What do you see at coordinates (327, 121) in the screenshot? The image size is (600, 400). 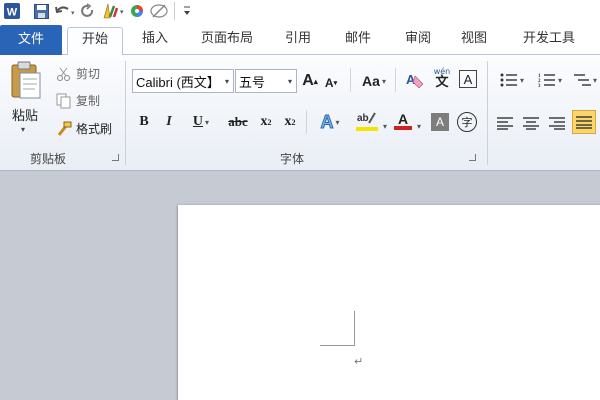 I see `text-effect-label: A` at bounding box center [327, 121].